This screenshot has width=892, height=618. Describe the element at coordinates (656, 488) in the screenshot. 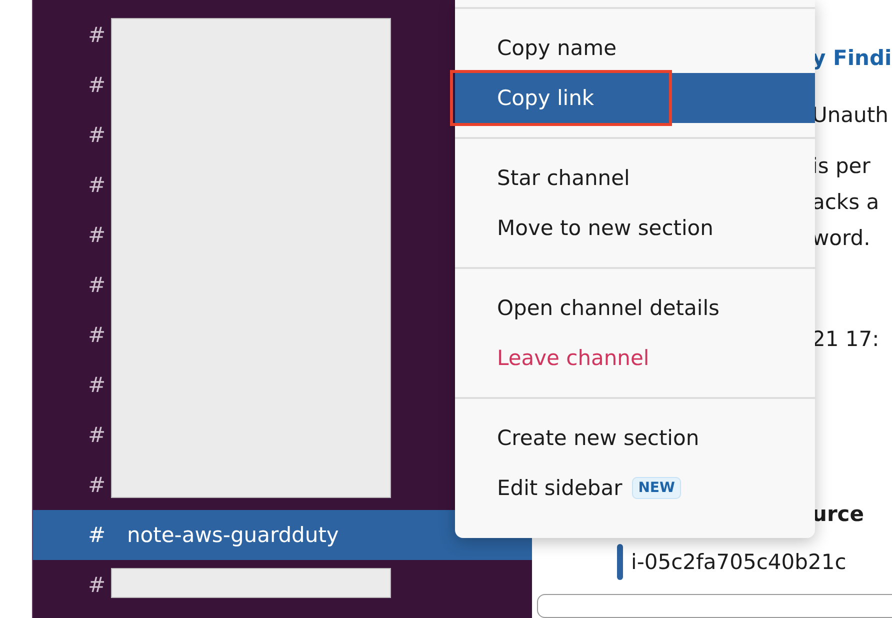

I see `new-badge: NEW` at that location.